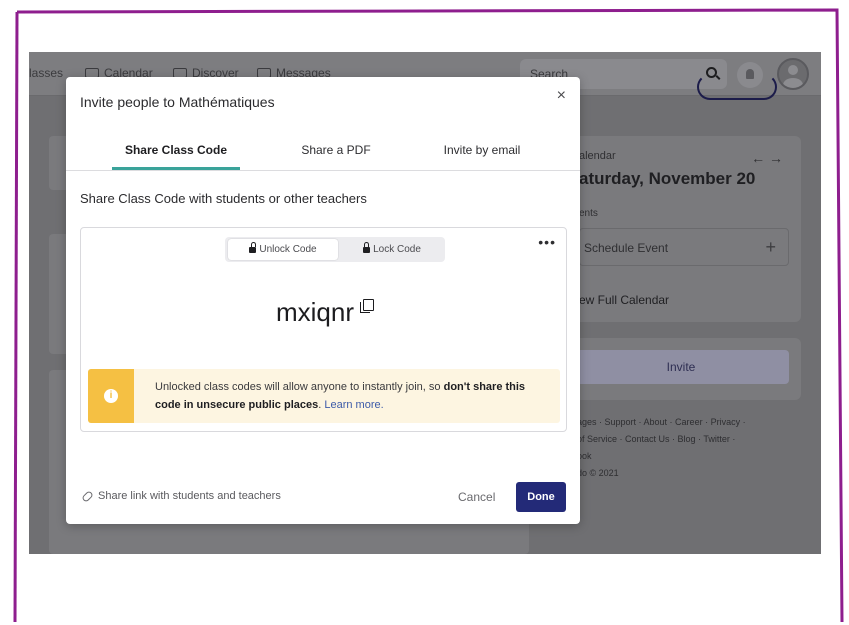 Image resolution: width=849 pixels, height=625 pixels. I want to click on copy-icon, so click(367, 306).